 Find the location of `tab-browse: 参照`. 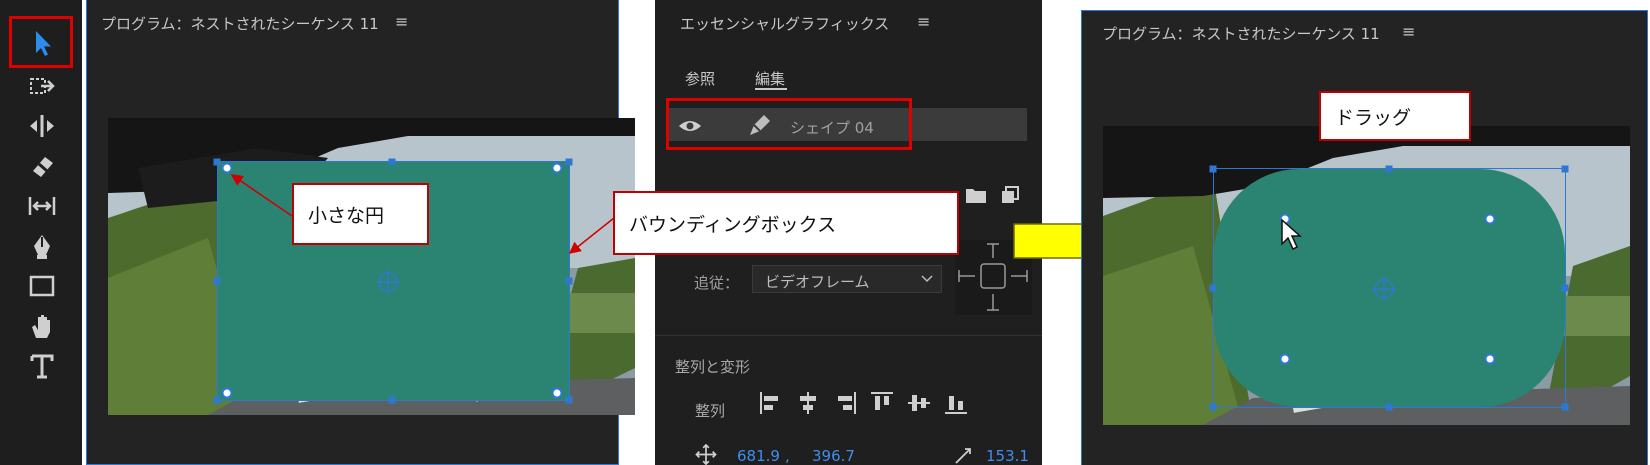

tab-browse: 参照 is located at coordinates (700, 78).